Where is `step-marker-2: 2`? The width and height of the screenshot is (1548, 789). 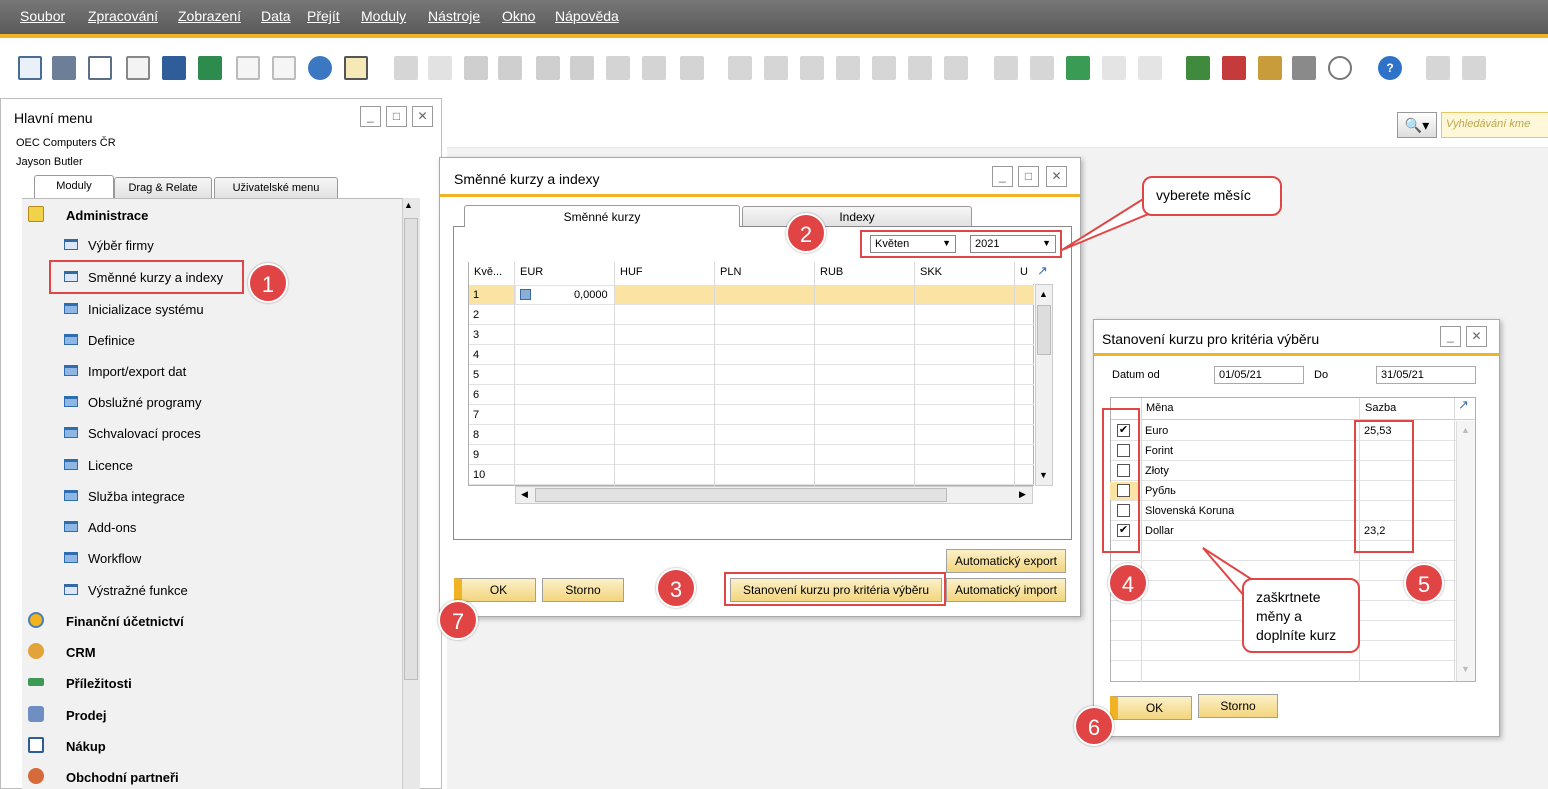
step-marker-2: 2 is located at coordinates (806, 233).